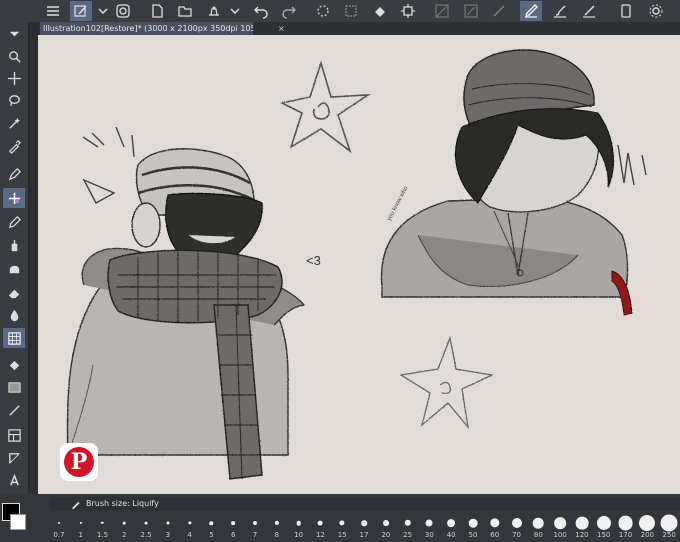 The height and width of the screenshot is (542, 680). What do you see at coordinates (14, 245) in the screenshot?
I see `airbrush-icon` at bounding box center [14, 245].